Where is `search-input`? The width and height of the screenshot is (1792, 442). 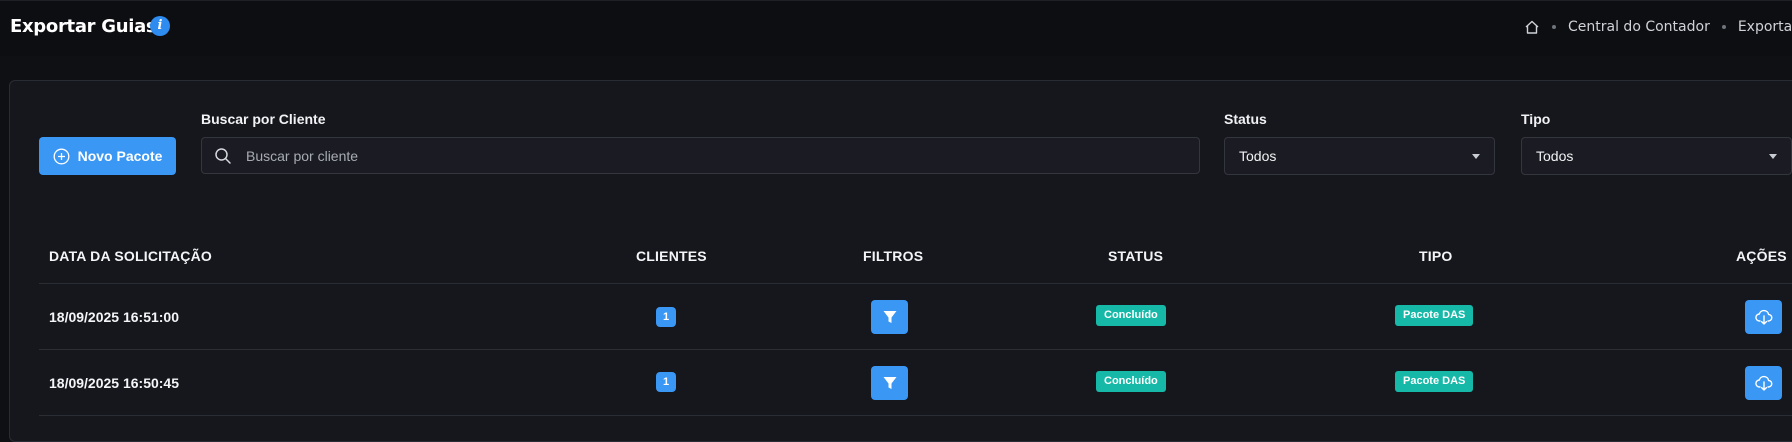 search-input is located at coordinates (696, 155).